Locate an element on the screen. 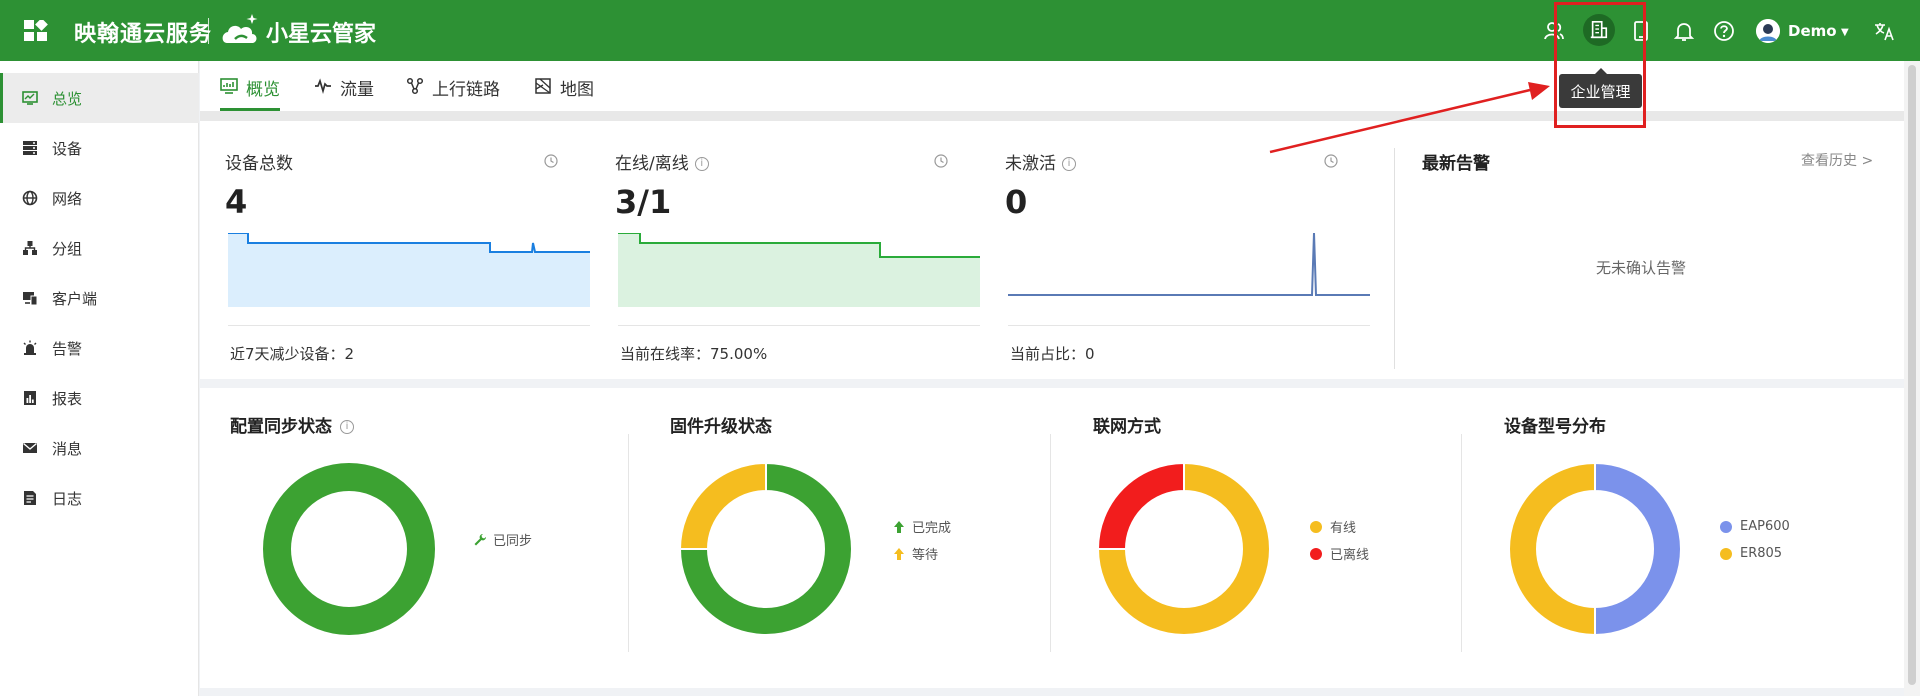 The height and width of the screenshot is (696, 1920). donut-slice-已同步 is located at coordinates (349, 549).